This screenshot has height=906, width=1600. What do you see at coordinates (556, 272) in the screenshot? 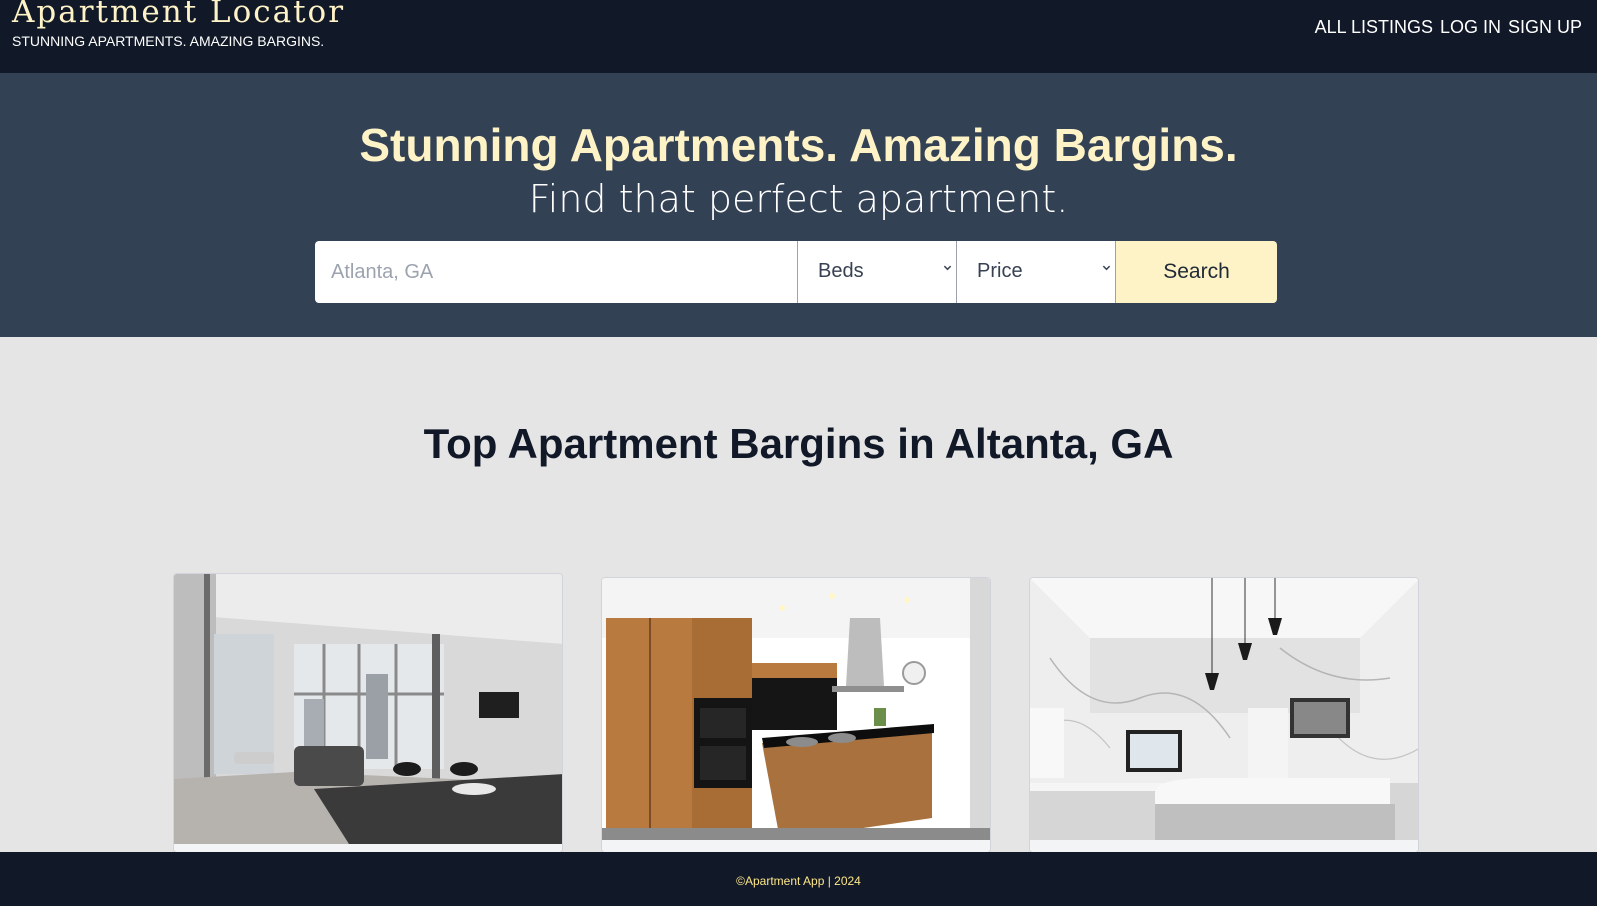
I see `location-input` at bounding box center [556, 272].